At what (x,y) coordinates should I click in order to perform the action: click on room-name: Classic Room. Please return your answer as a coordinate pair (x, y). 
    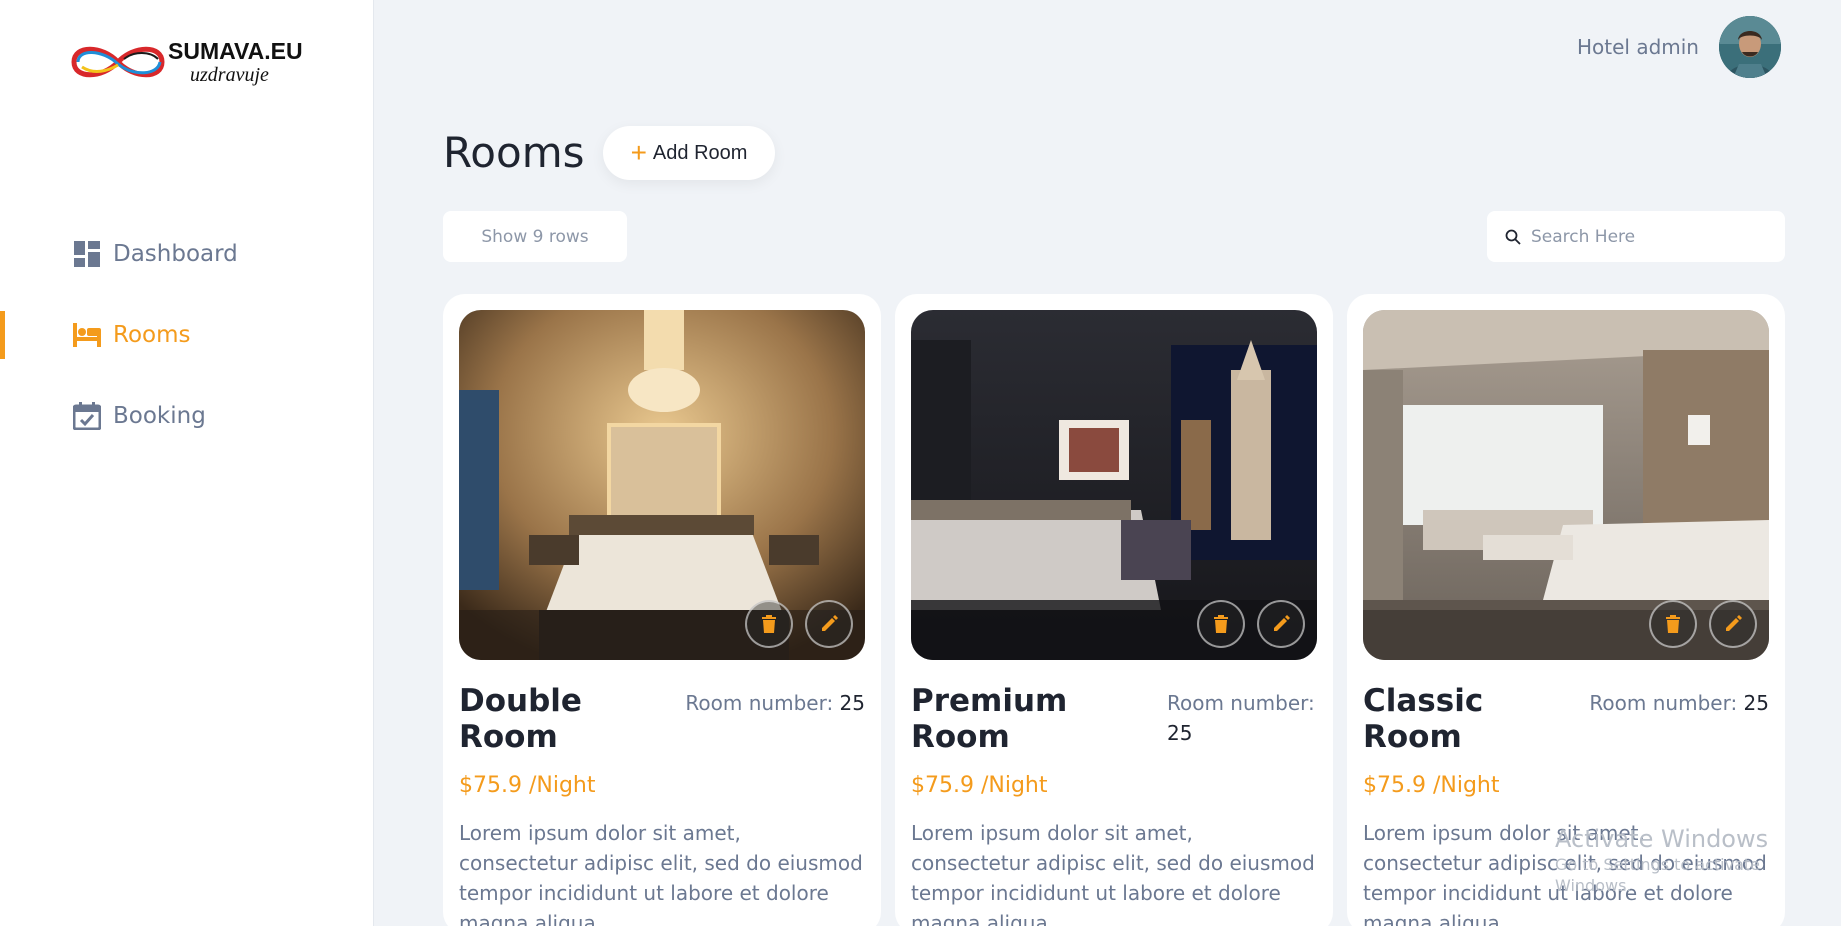
    Looking at the image, I should click on (1423, 719).